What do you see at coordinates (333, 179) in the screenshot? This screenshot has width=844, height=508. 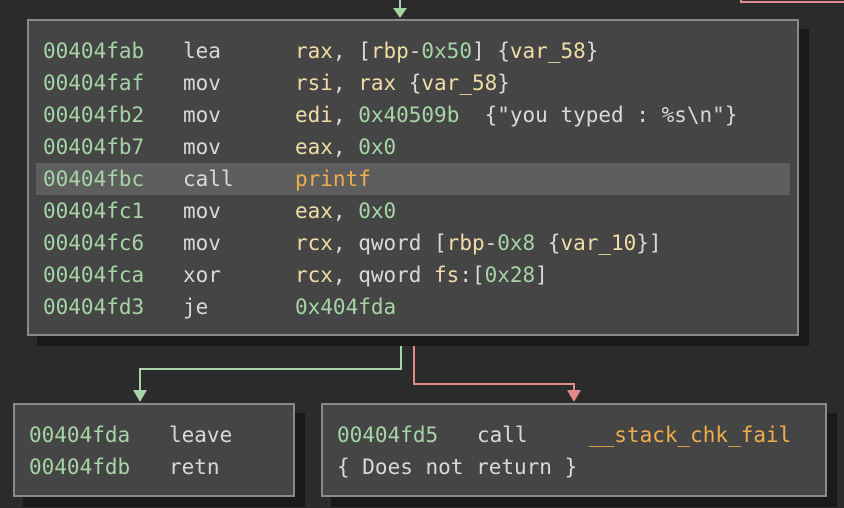 I see `operand-function: printf` at bounding box center [333, 179].